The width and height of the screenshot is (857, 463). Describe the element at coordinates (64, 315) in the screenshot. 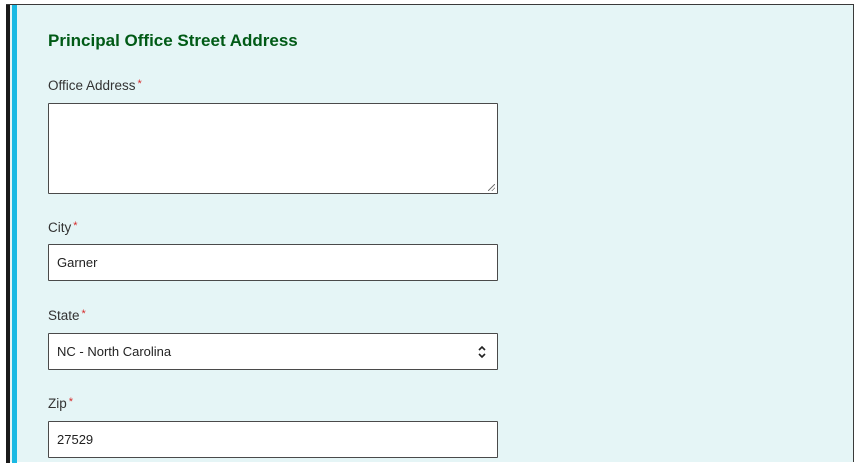

I see `state-label-text: State` at that location.